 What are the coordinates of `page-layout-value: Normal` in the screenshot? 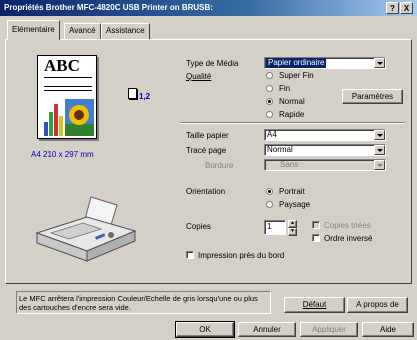 It's located at (280, 149).